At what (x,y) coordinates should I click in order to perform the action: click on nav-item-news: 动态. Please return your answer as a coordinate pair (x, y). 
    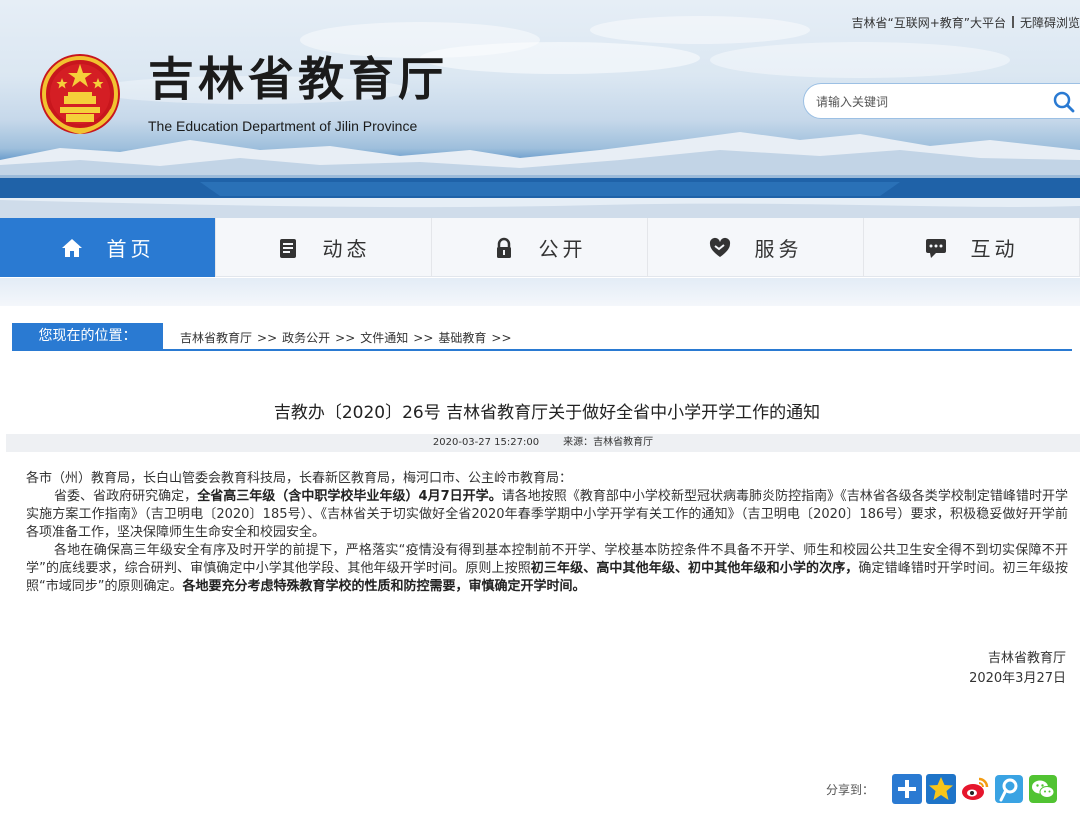
    Looking at the image, I should click on (324, 247).